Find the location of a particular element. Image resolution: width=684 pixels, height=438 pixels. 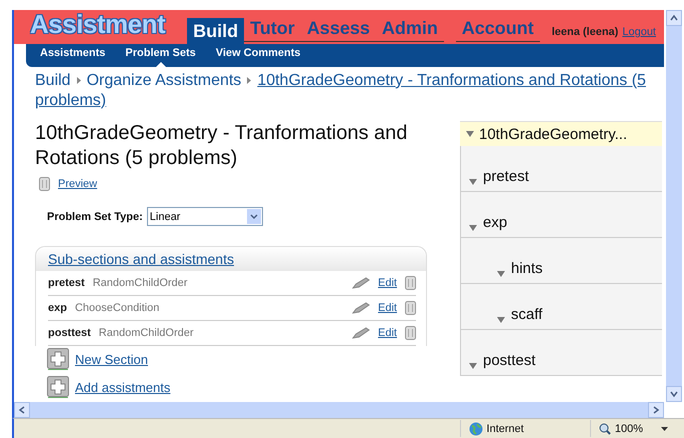

nav-tab: Build is located at coordinates (215, 31).